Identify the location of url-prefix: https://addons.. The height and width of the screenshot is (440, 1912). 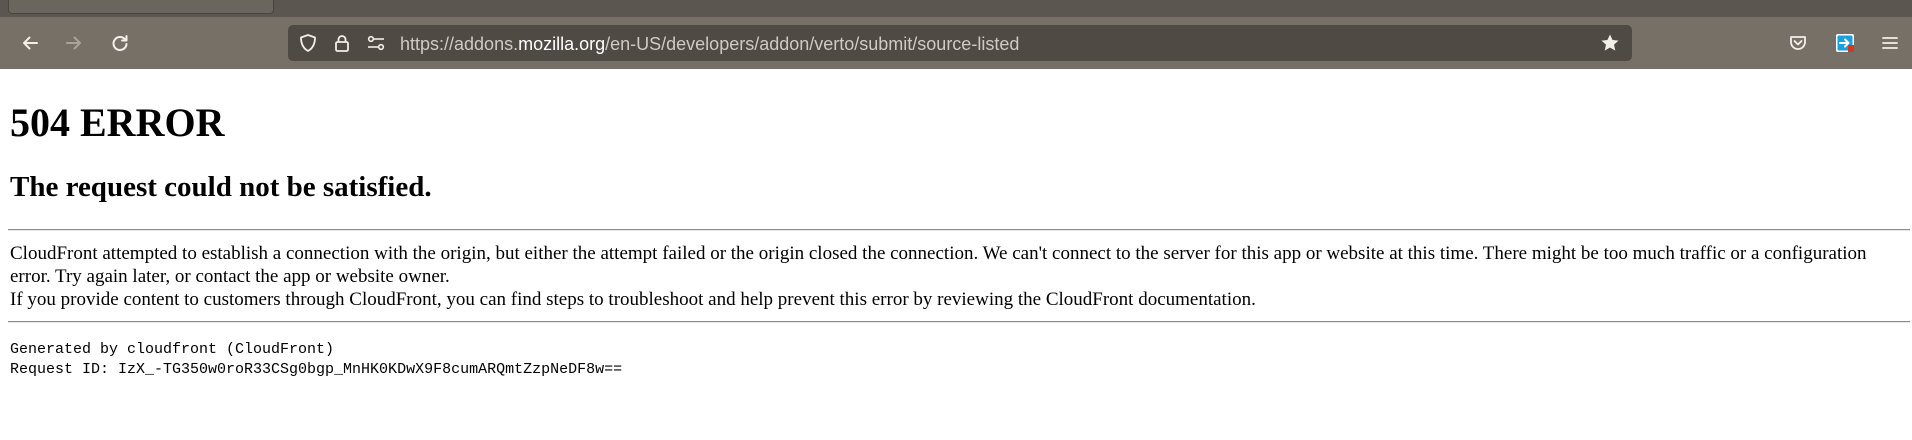
(459, 44).